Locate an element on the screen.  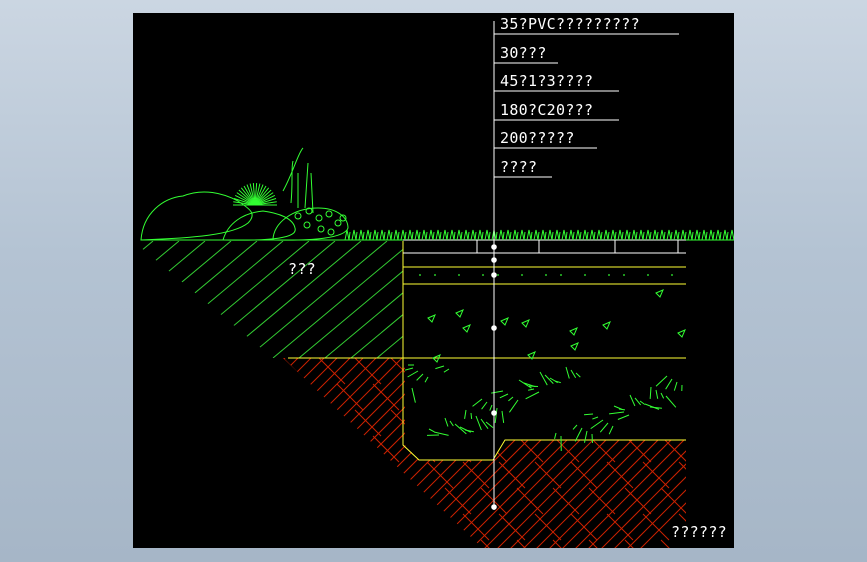
mortar-layer is located at coordinates (546, 275).